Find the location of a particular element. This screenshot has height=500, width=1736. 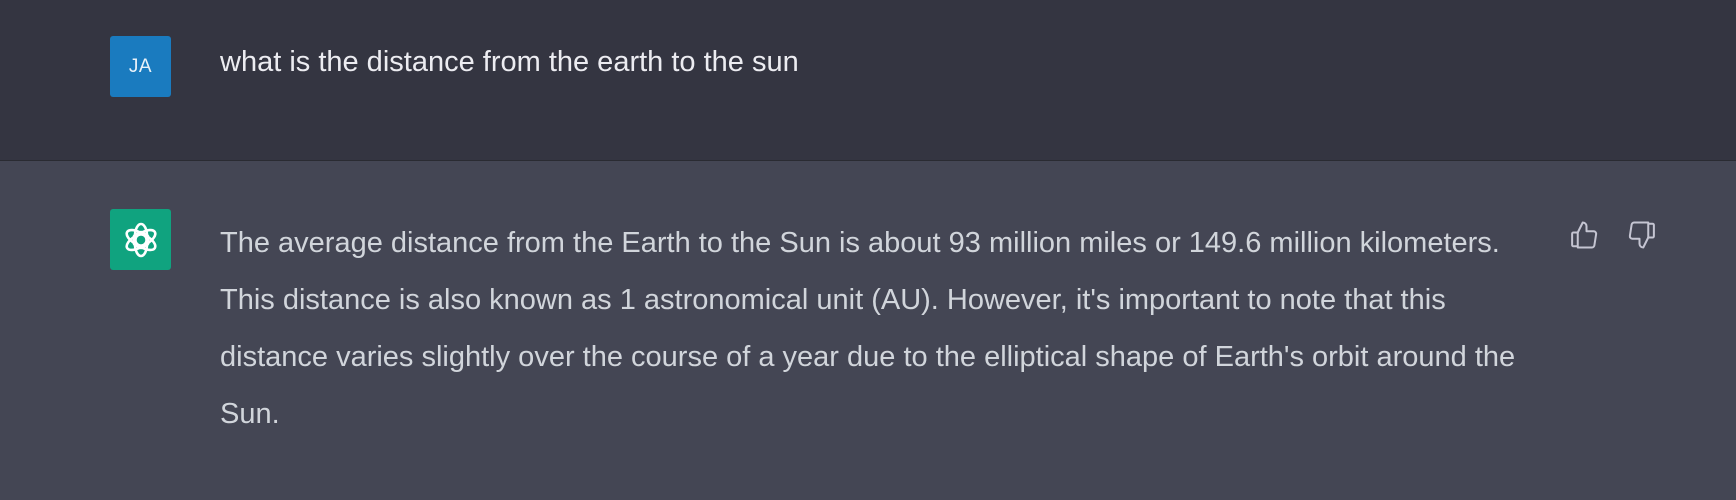

user-avatar-initials: JA is located at coordinates (140, 66).